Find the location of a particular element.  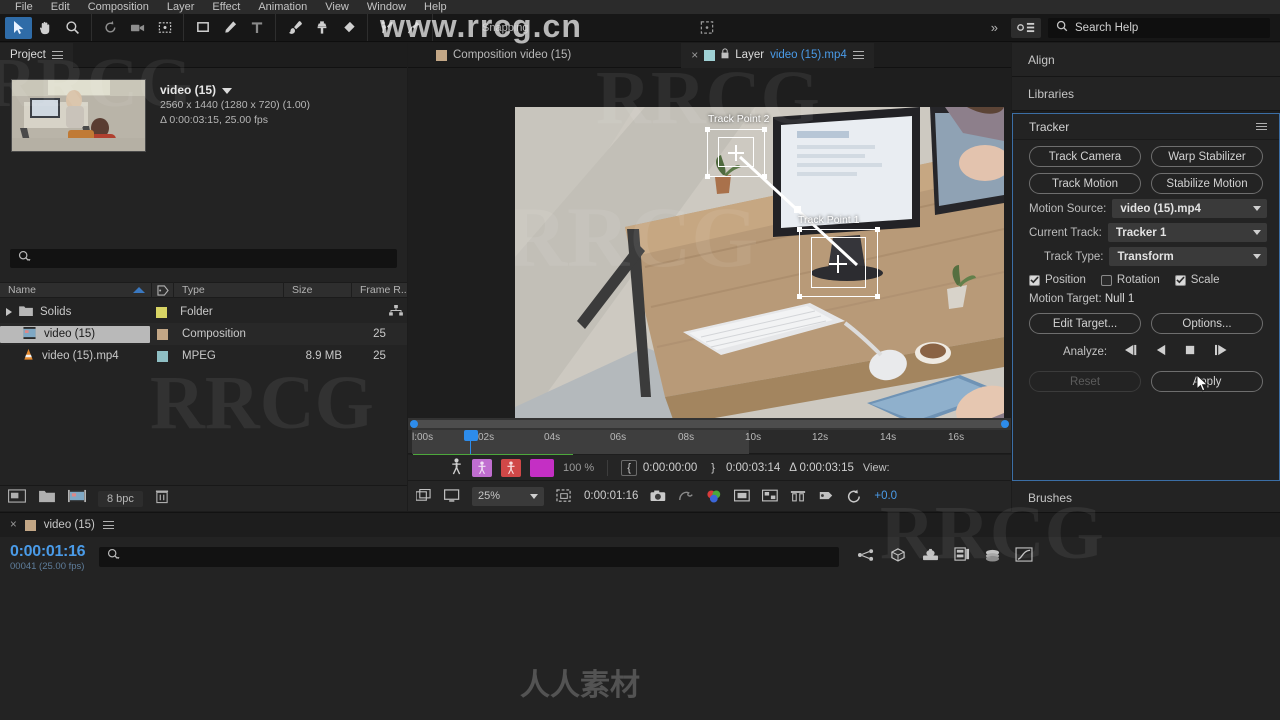

show-snapshot-icon is located at coordinates (686, 496).